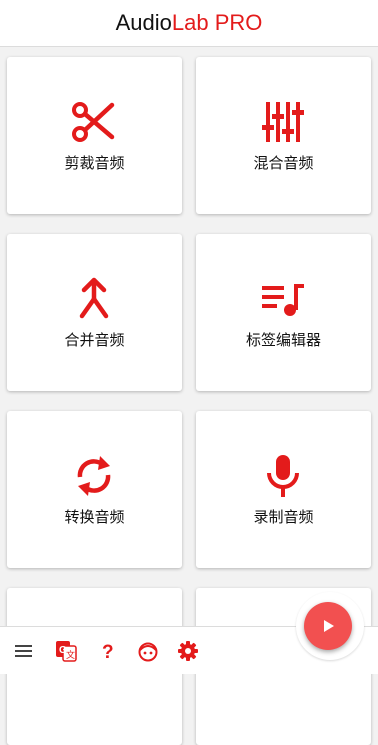 This screenshot has width=378, height=745. I want to click on card-record-audio: 录制音频, so click(283, 489).